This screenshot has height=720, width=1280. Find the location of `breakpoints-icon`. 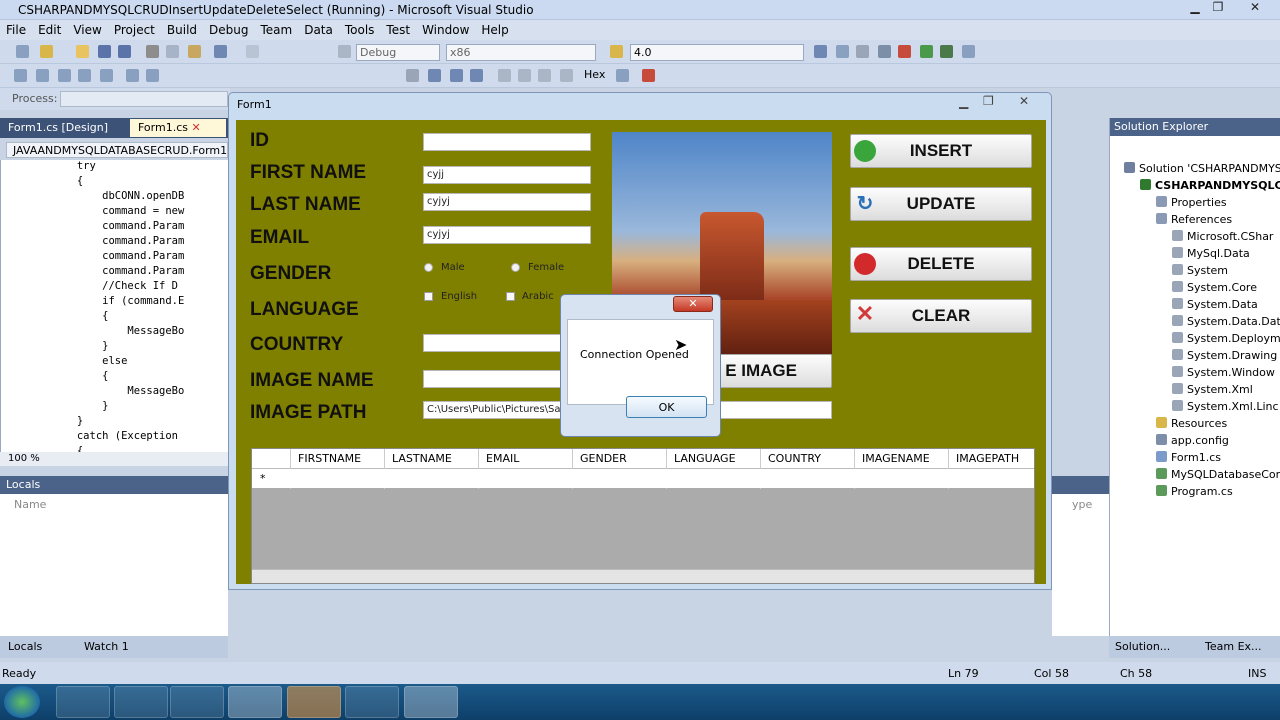

breakpoints-icon is located at coordinates (648, 75).